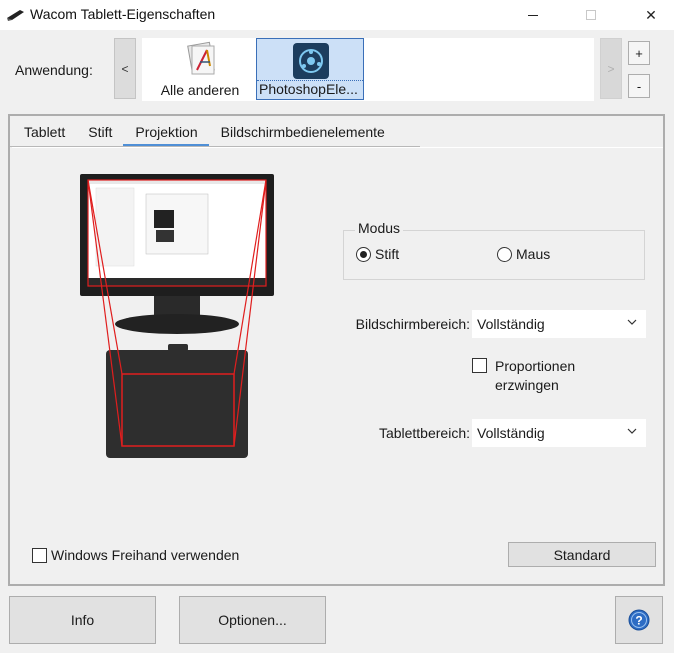 This screenshot has width=674, height=653. I want to click on mode-pen-label: Stift, so click(387, 254).